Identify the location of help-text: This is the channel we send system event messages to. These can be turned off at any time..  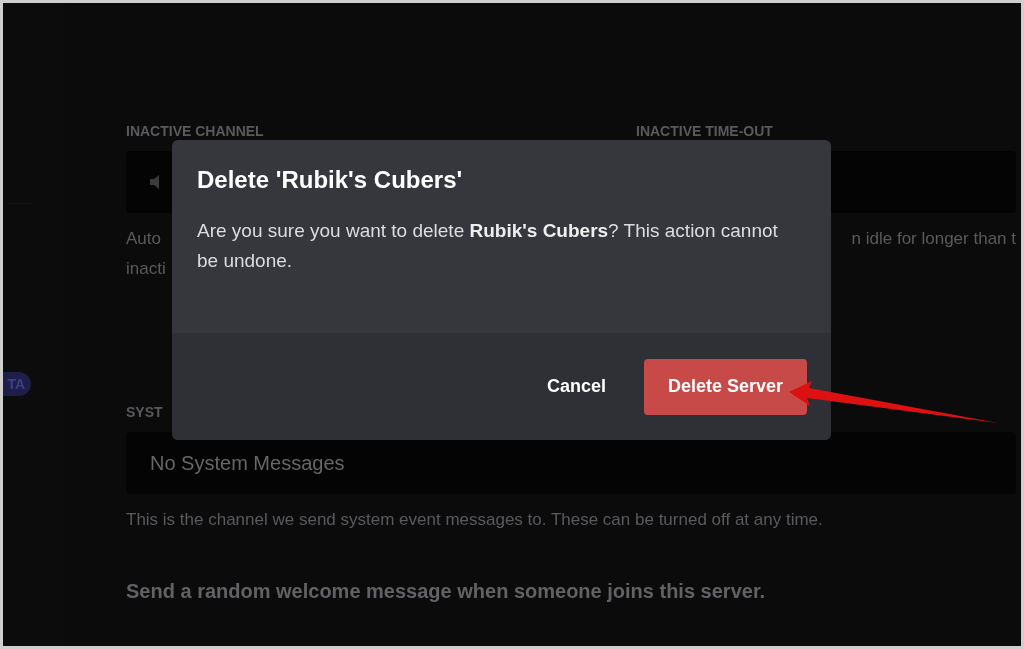
(474, 520).